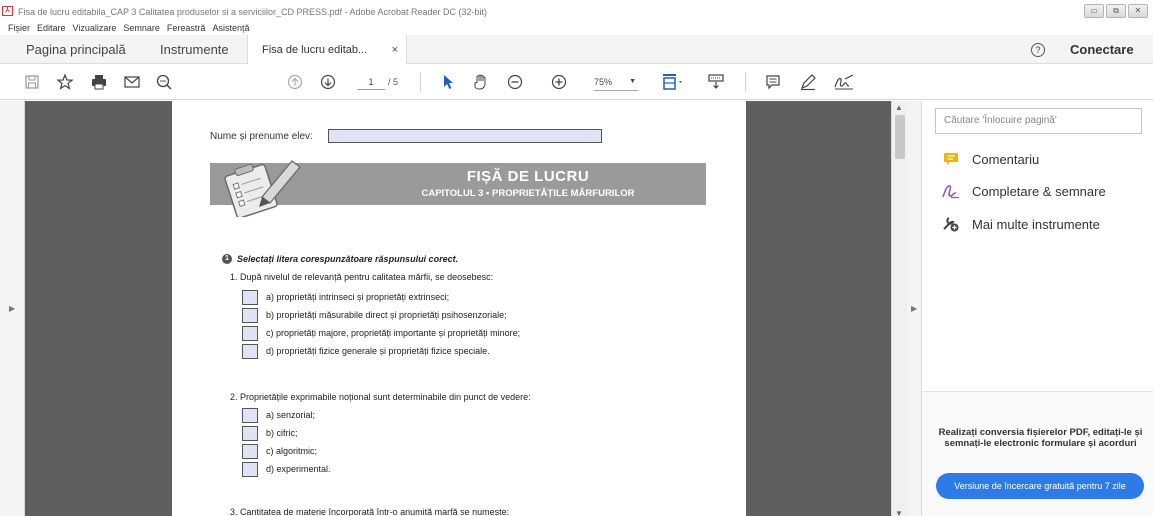 This screenshot has width=1153, height=516. Describe the element at coordinates (327, 50) in the screenshot. I see `tab-document: Fisa de lucru editab... ×` at that location.